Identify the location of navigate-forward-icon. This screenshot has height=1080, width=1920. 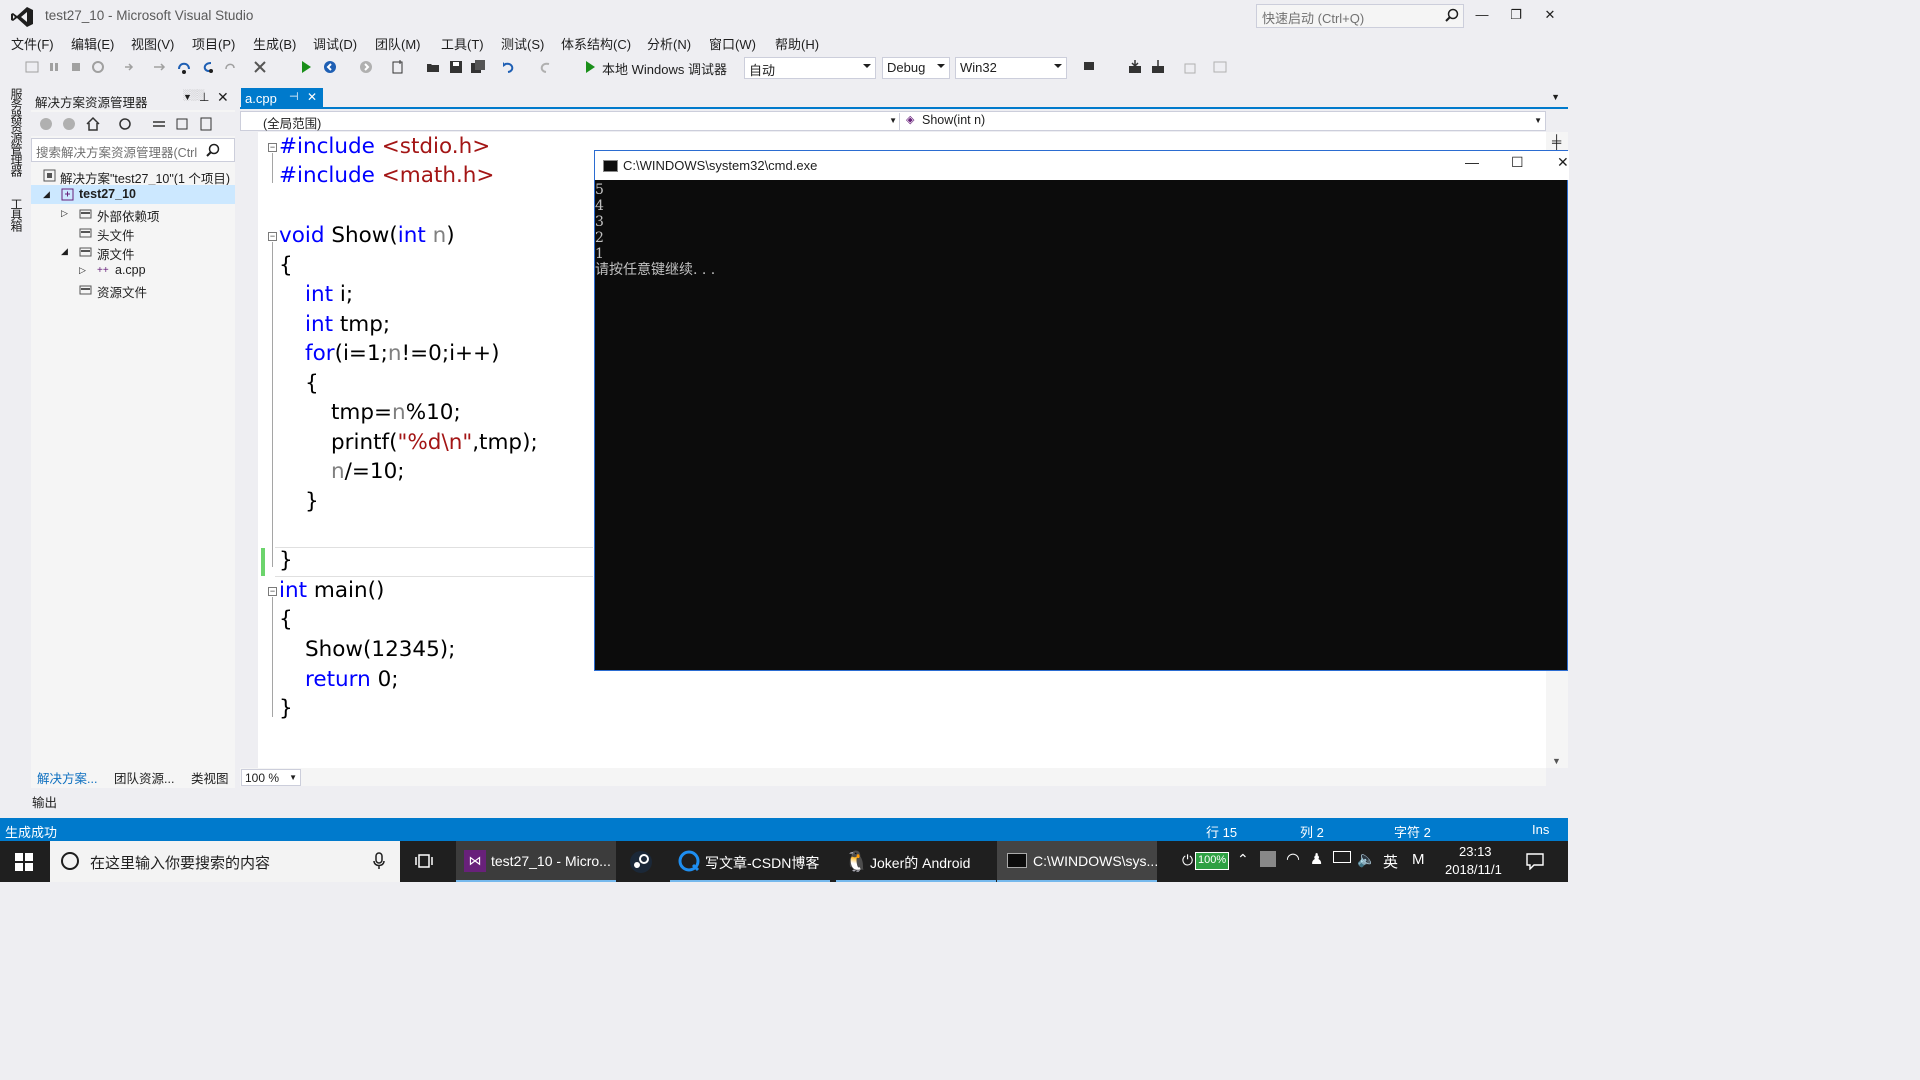
(366, 67).